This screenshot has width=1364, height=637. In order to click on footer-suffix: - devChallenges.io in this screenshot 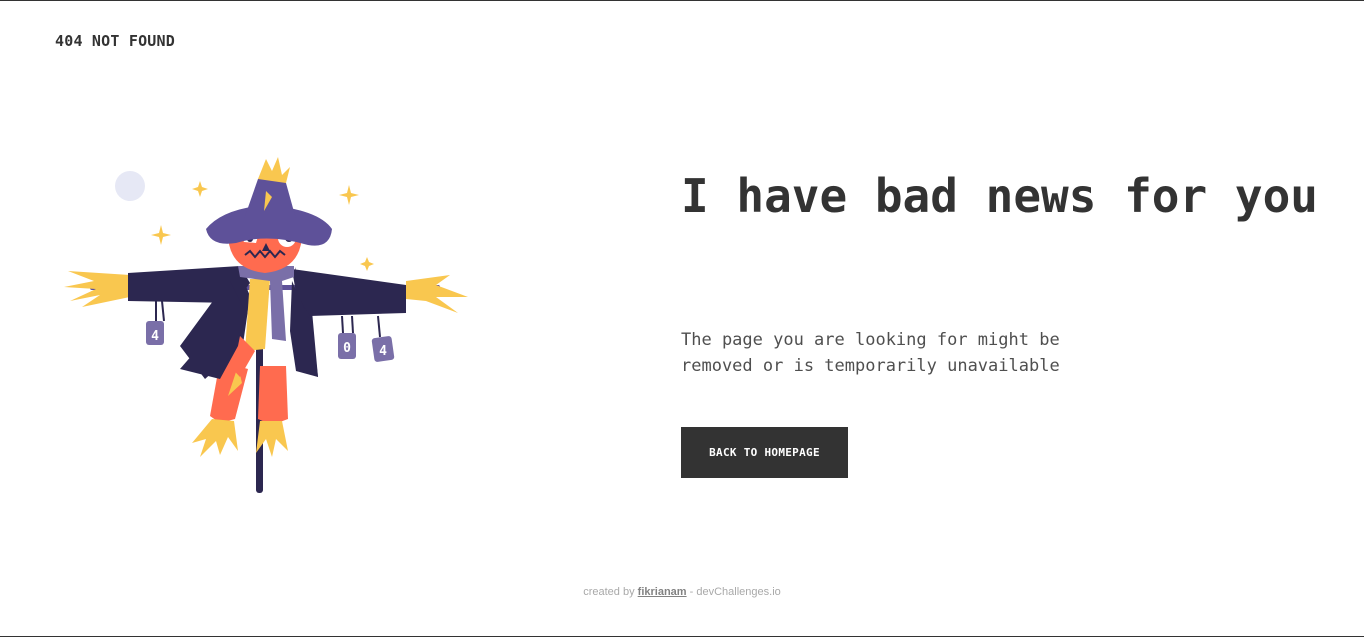, I will do `click(735, 592)`.